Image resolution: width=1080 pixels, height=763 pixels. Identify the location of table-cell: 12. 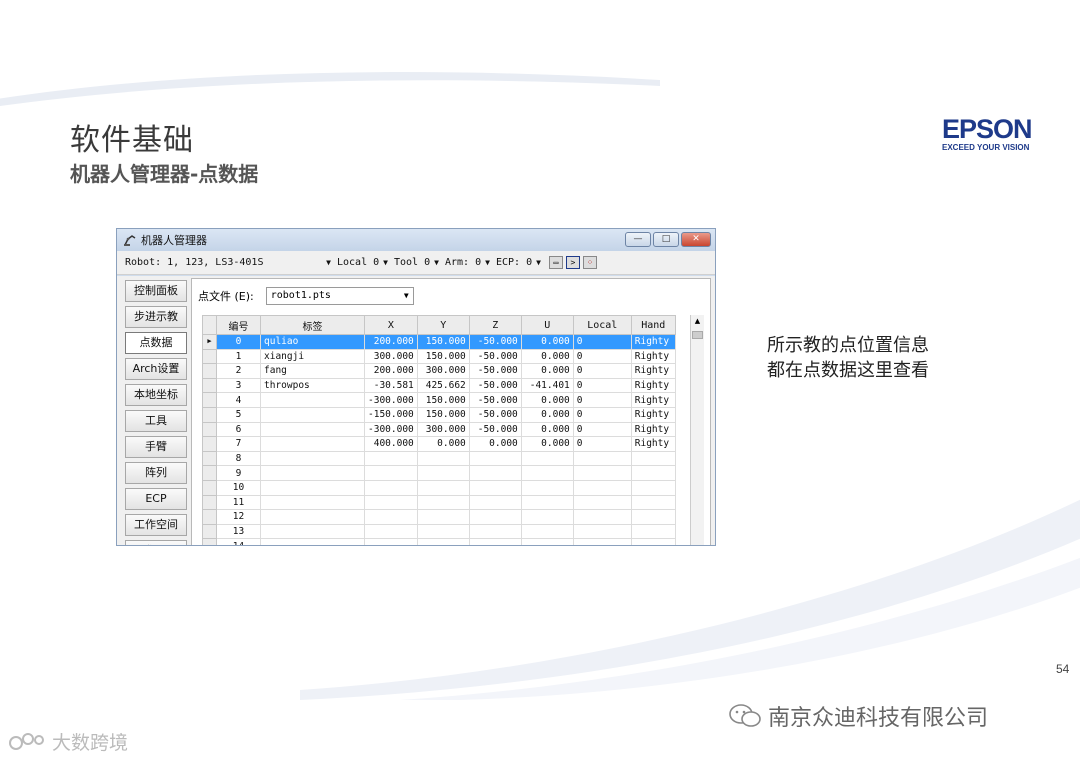
(238, 517).